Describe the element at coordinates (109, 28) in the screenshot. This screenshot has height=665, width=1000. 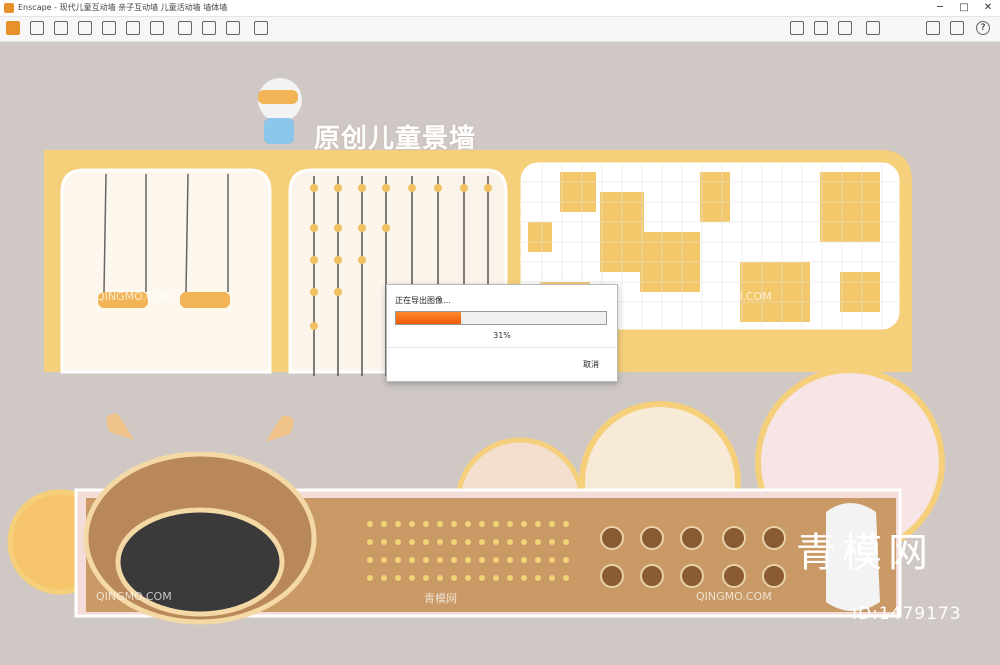
I see `binoculars-icon` at that location.